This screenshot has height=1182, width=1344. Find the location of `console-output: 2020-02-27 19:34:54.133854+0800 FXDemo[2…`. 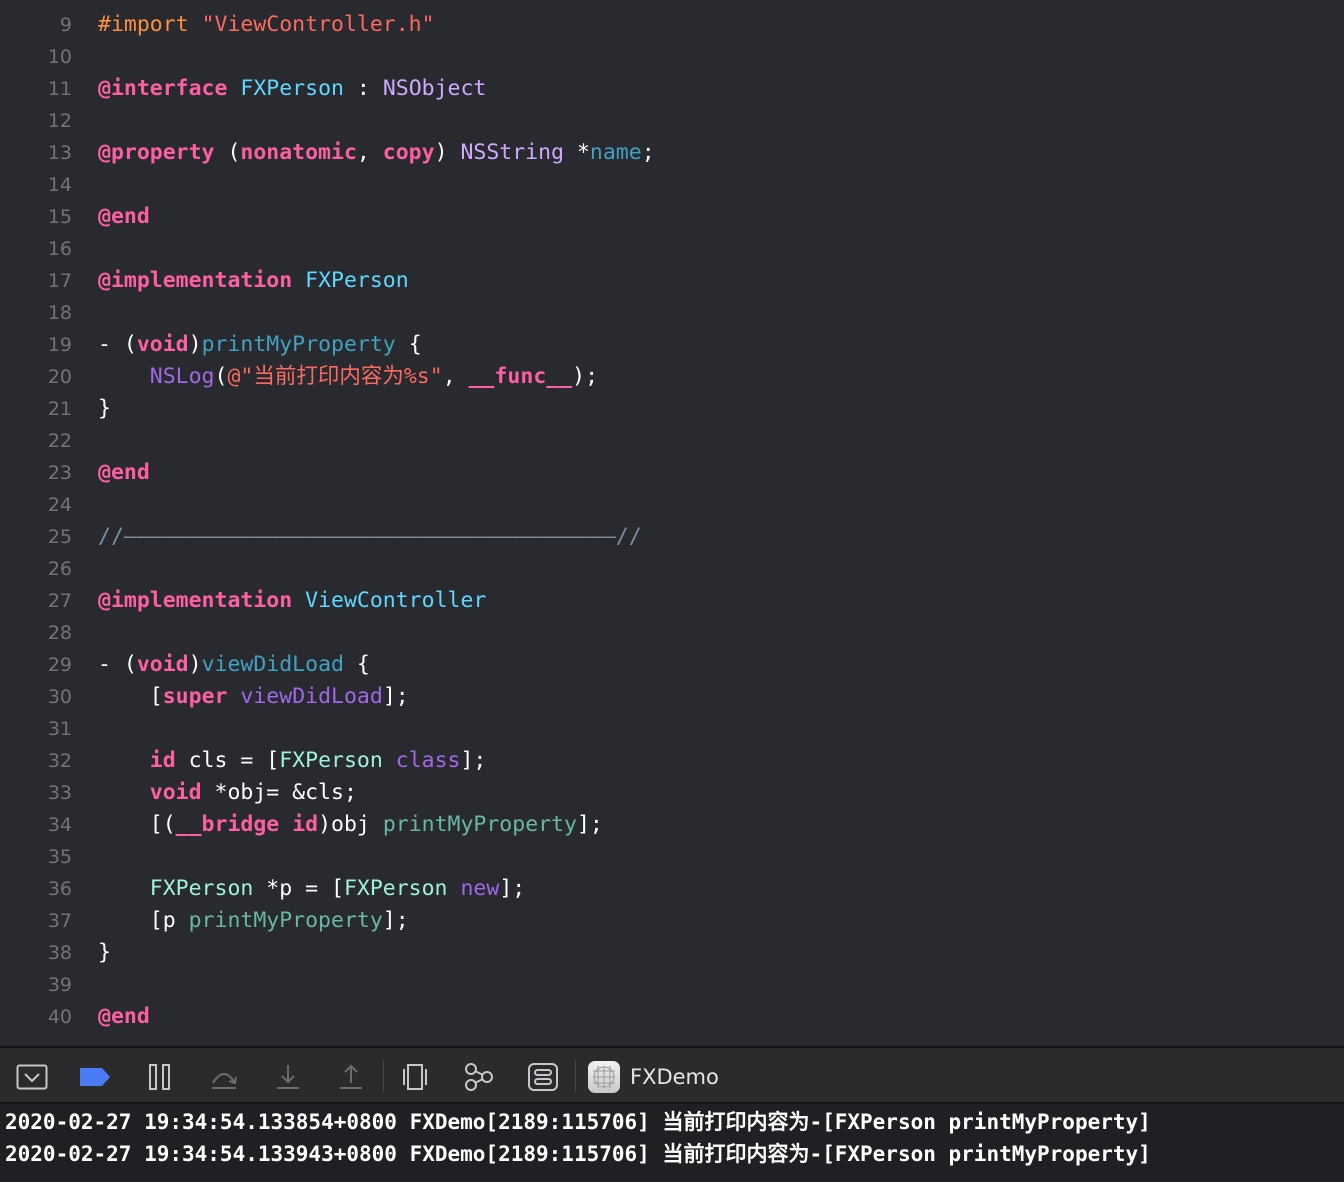

console-output: 2020-02-27 19:34:54.133854+0800 FXDemo[2… is located at coordinates (672, 1143).